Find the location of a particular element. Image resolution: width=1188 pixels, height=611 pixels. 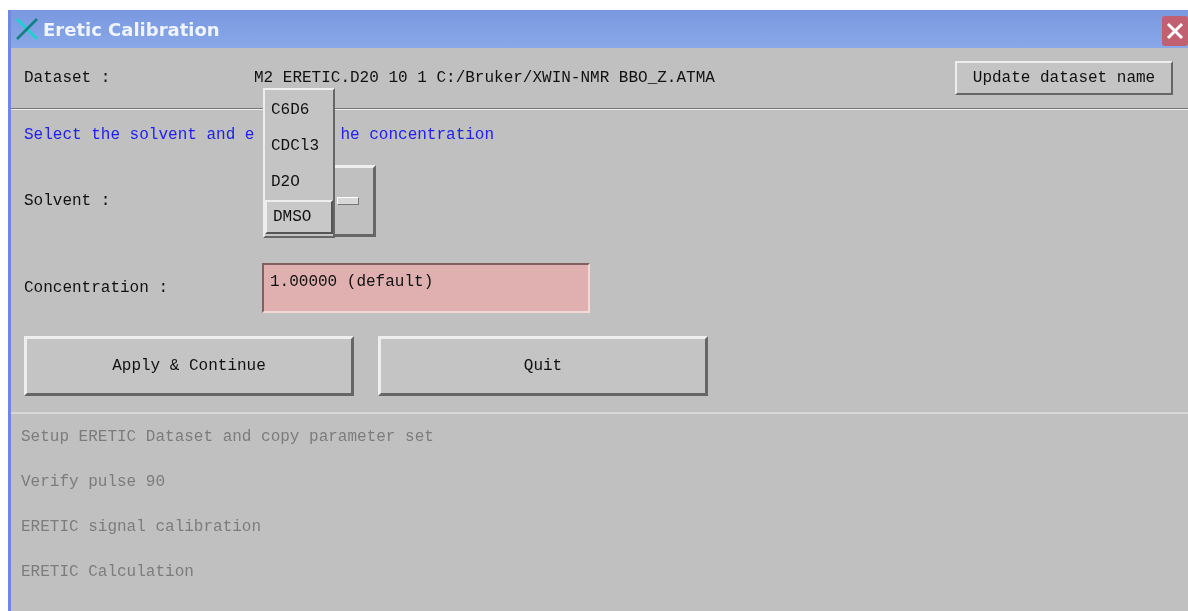

step-text: Setup ERETIC Dataset and copy parameter set is located at coordinates (228, 438).